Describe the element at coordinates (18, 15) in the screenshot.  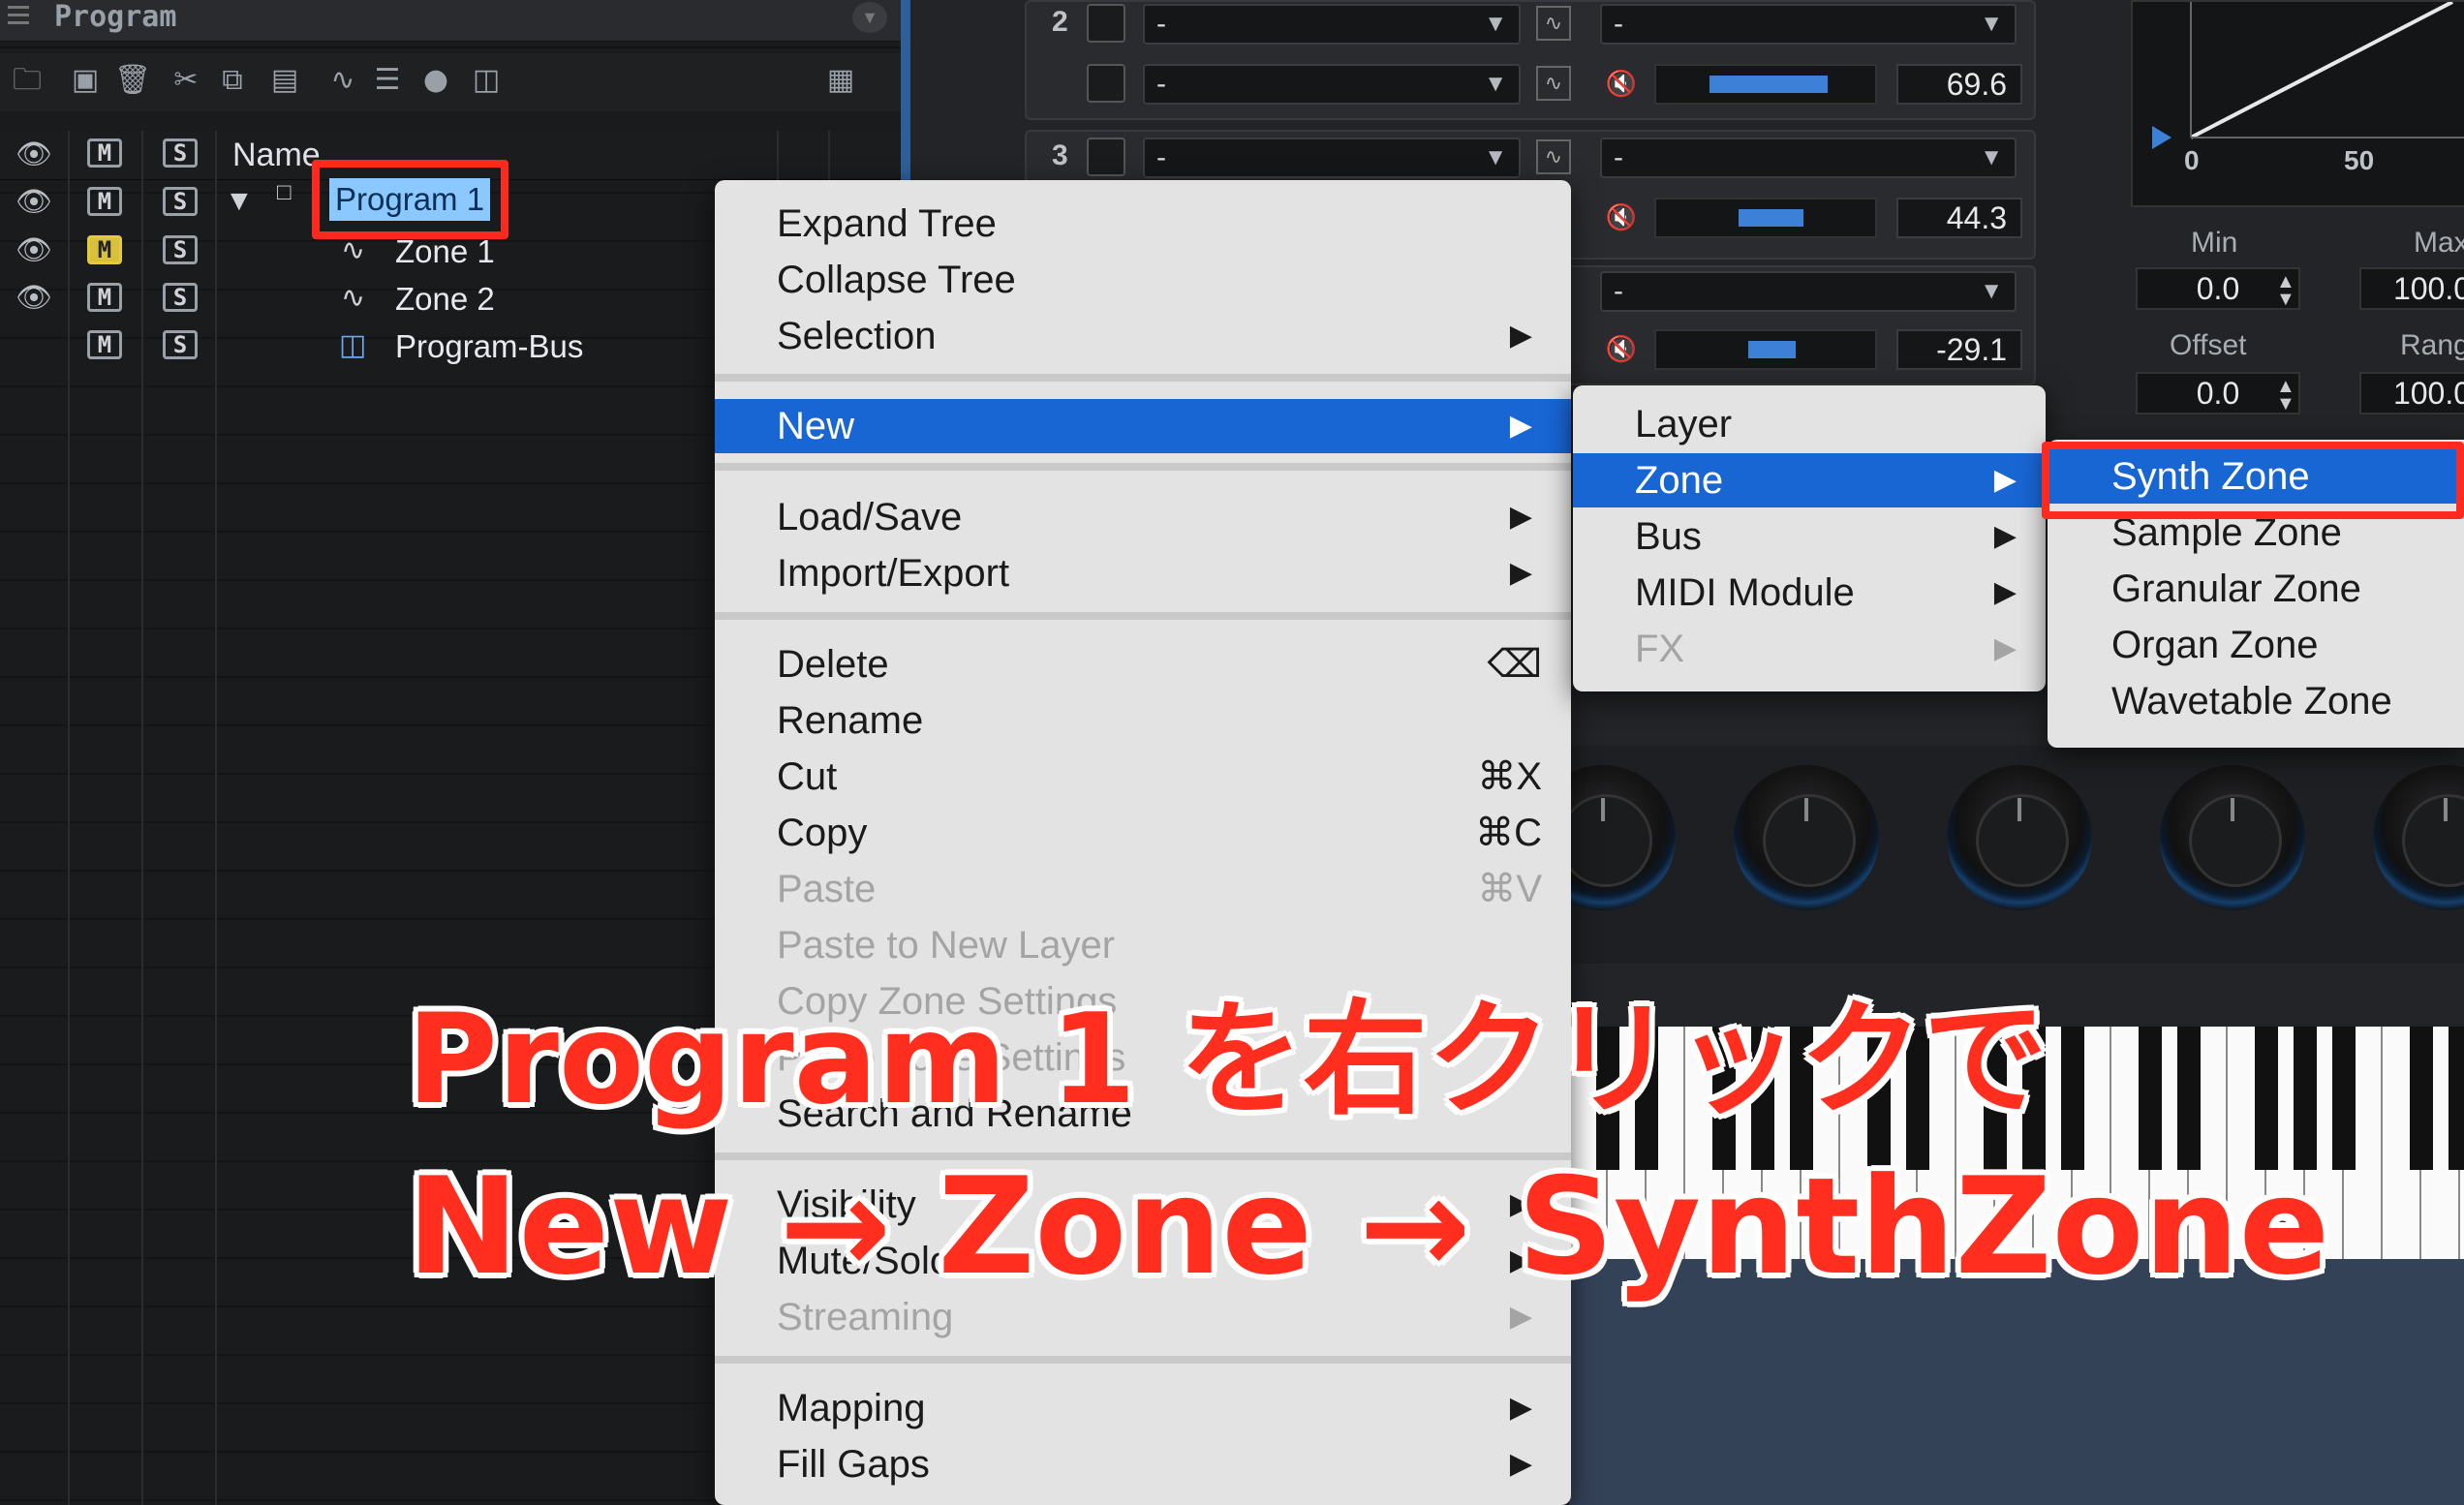
I see `hamburger-menu-icon` at that location.